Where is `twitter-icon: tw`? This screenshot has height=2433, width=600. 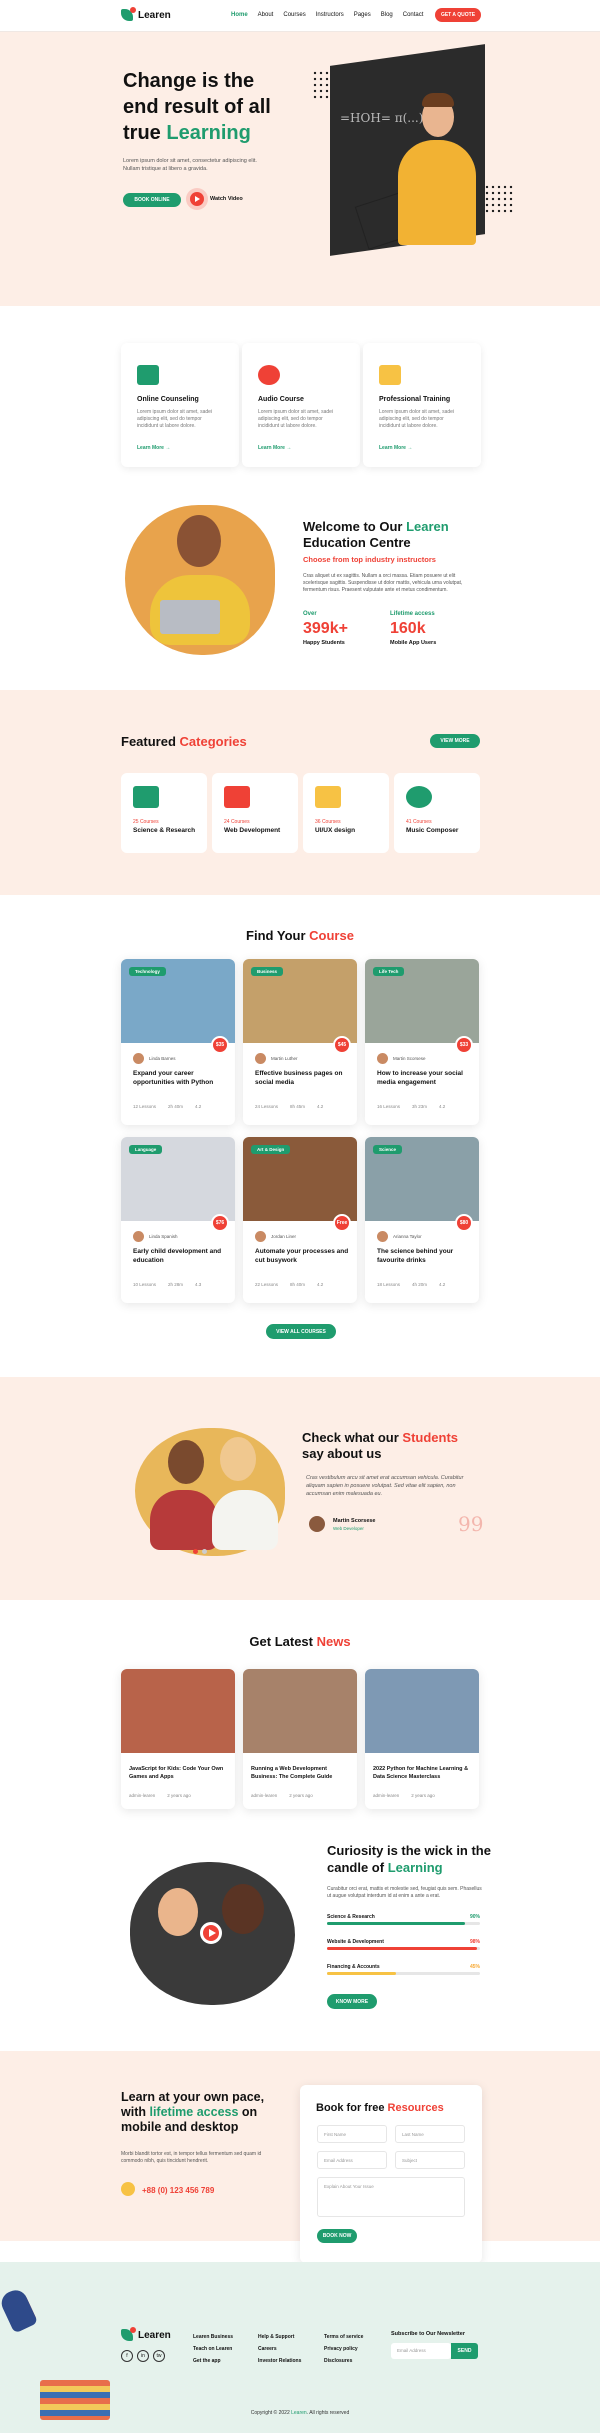 twitter-icon: tw is located at coordinates (159, 2356).